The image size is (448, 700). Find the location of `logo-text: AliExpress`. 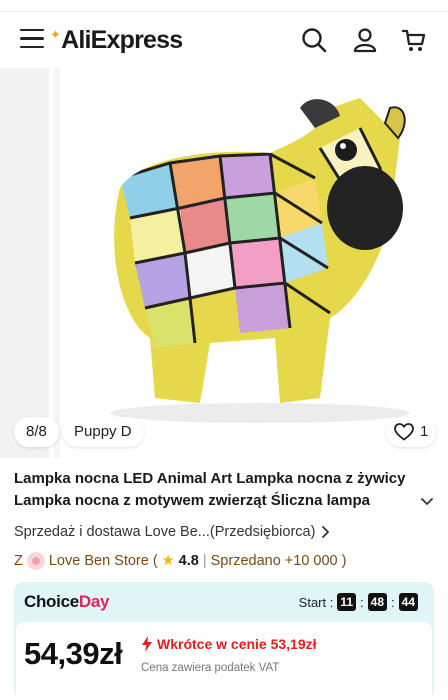

logo-text: AliExpress is located at coordinates (122, 40).